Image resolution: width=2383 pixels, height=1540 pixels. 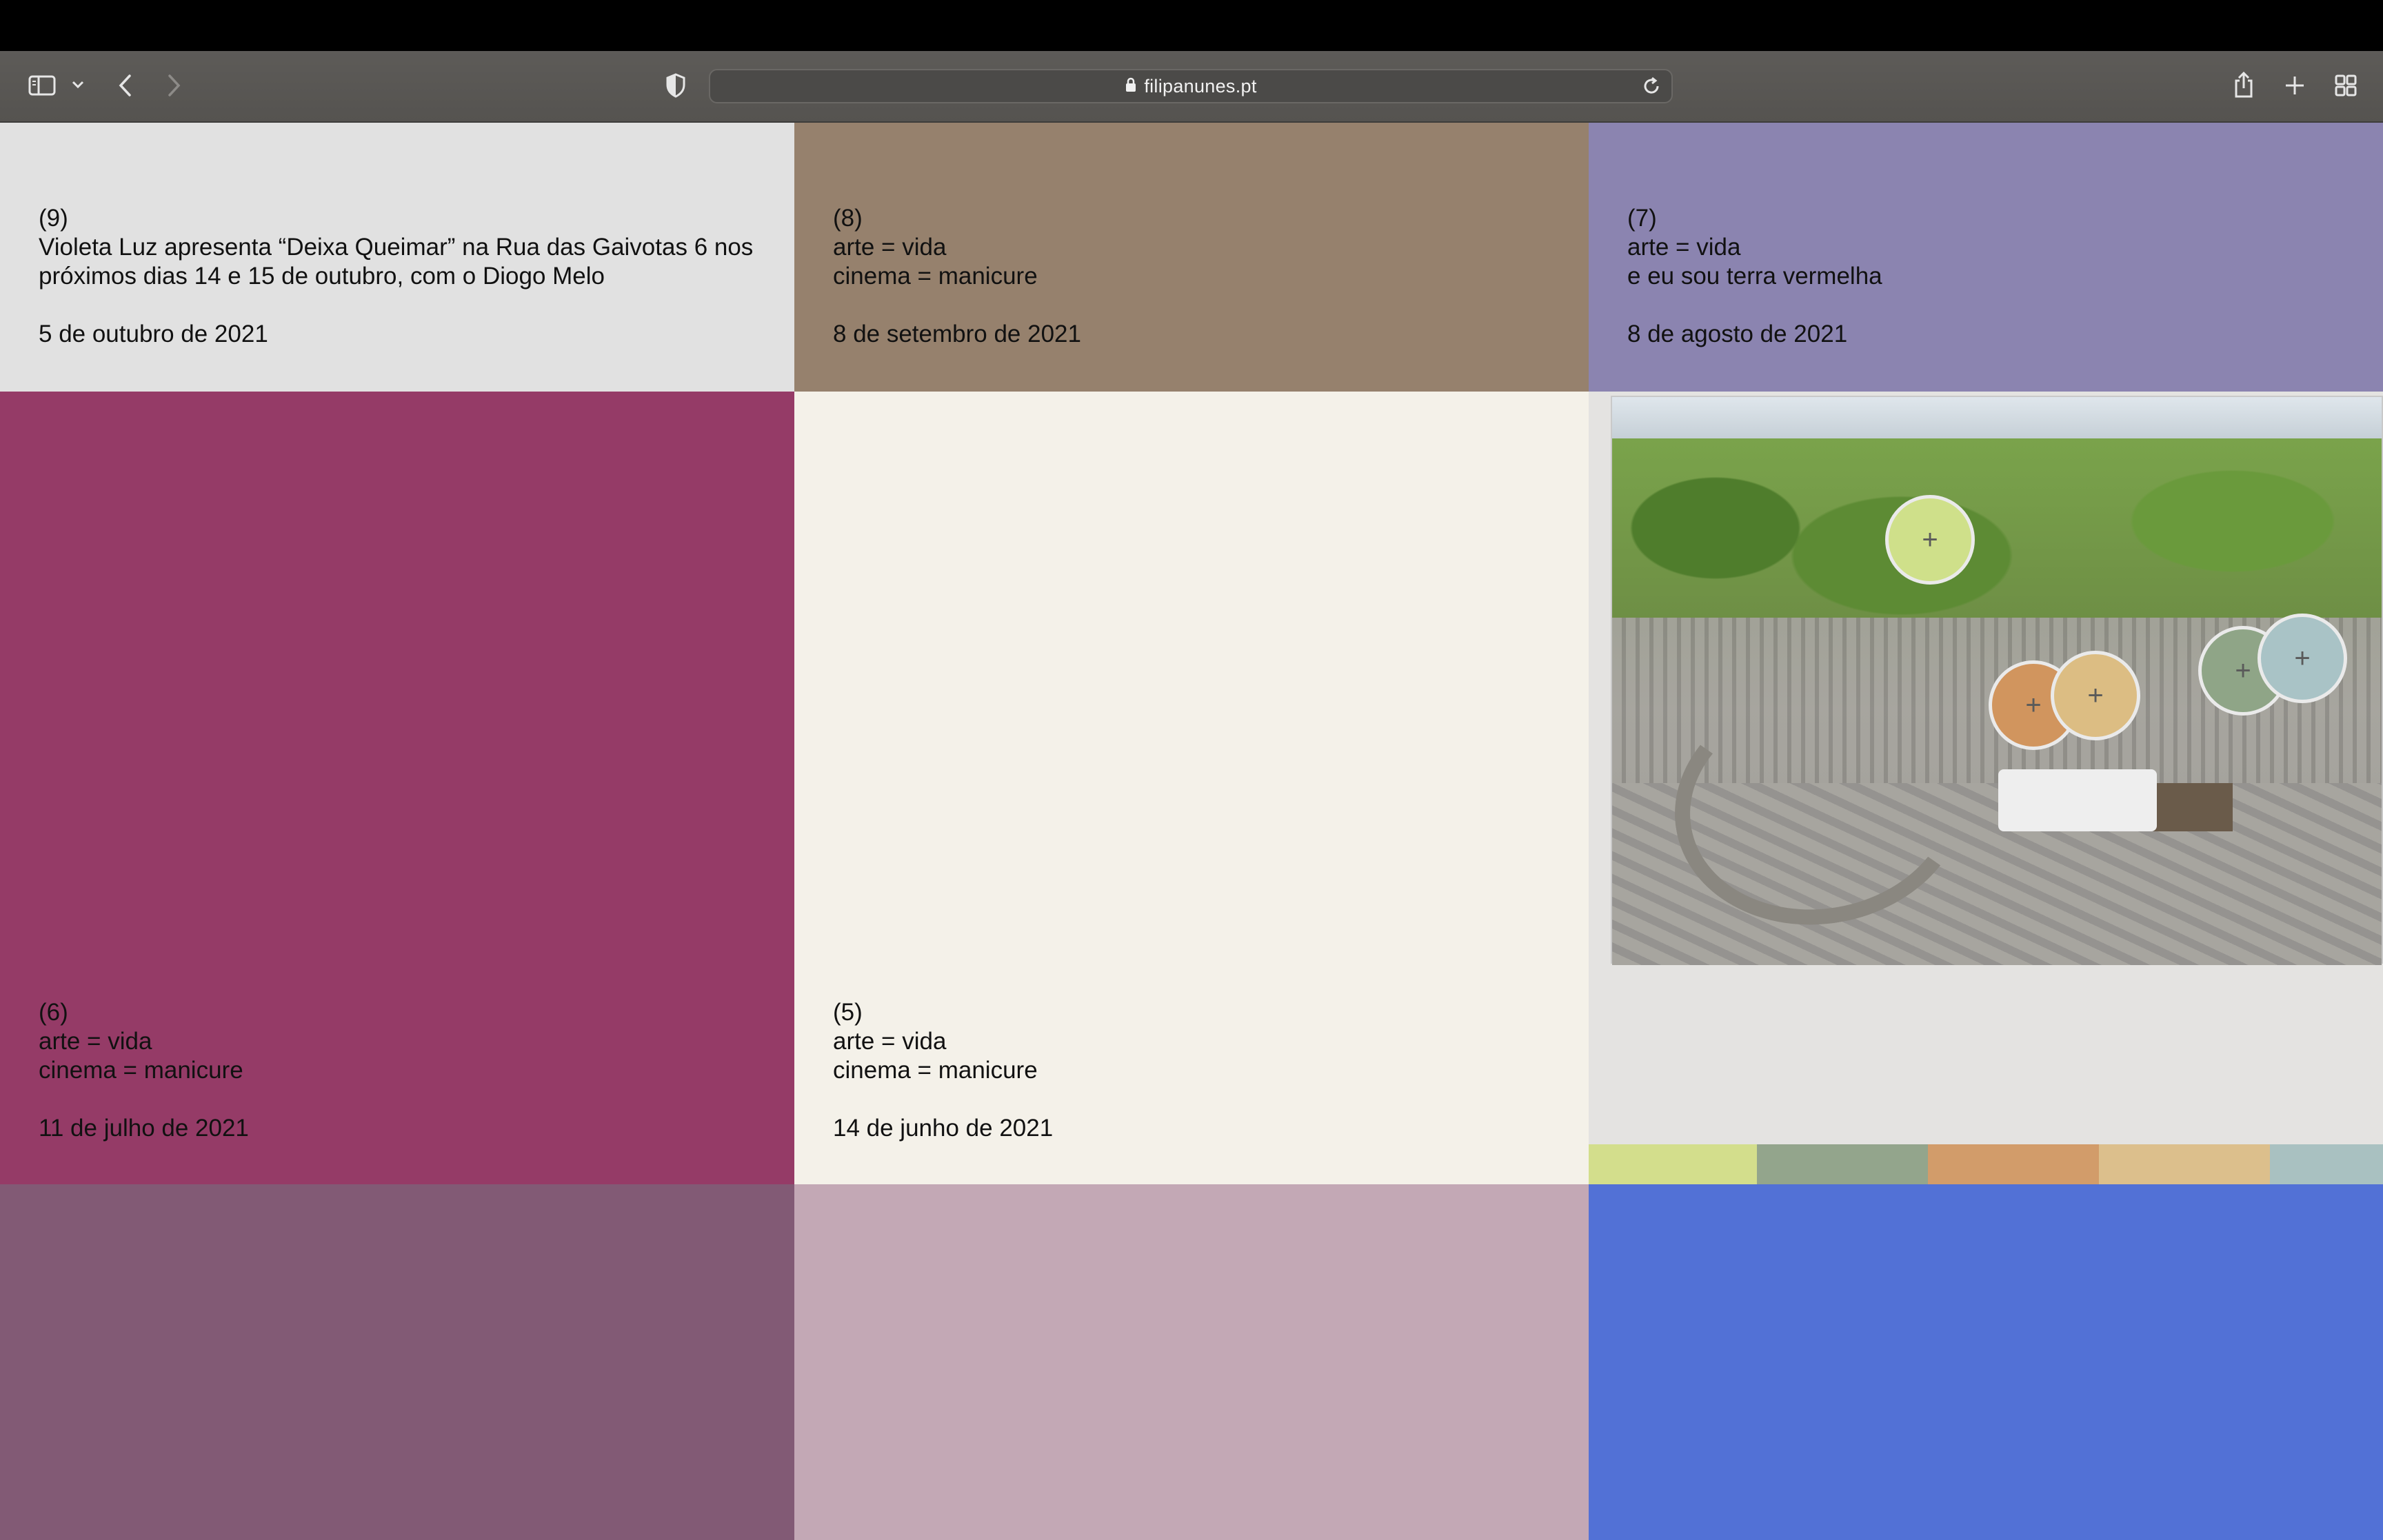 I want to click on post-date: 8 de setembro de 2021, so click(x=957, y=334).